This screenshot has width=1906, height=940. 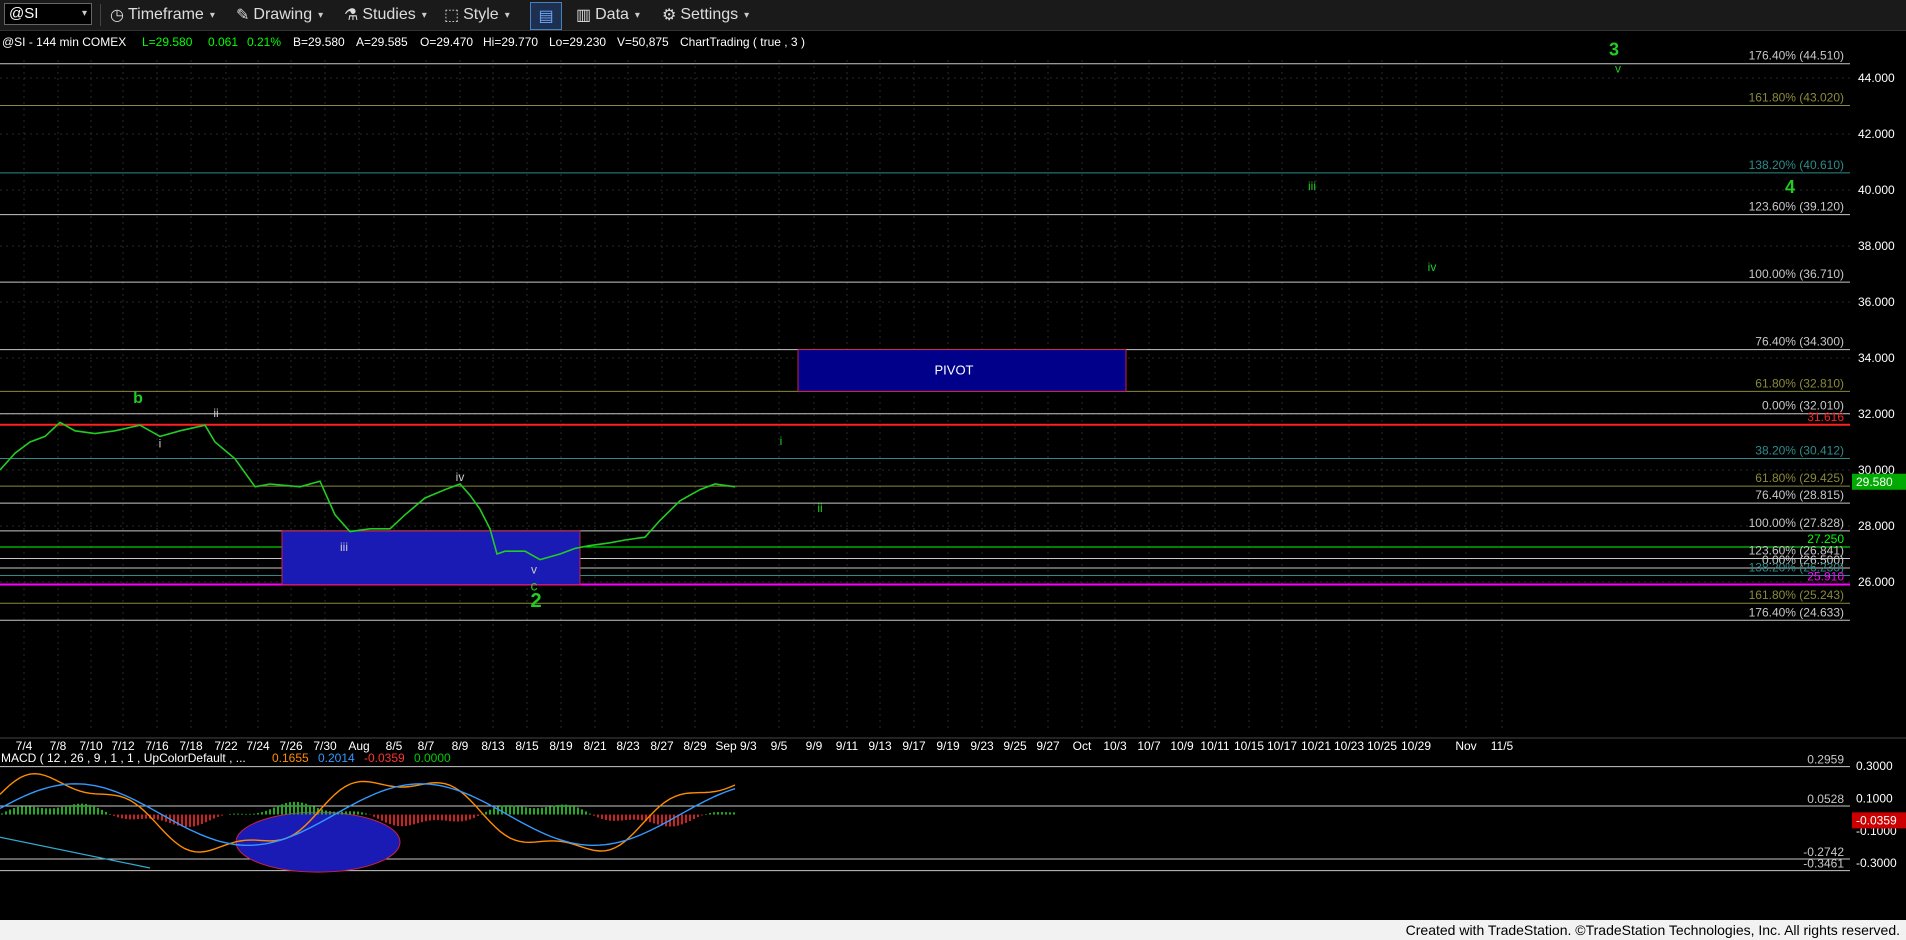 I want to click on settings-menu: ⚙ Settings ▾, so click(x=705, y=15).